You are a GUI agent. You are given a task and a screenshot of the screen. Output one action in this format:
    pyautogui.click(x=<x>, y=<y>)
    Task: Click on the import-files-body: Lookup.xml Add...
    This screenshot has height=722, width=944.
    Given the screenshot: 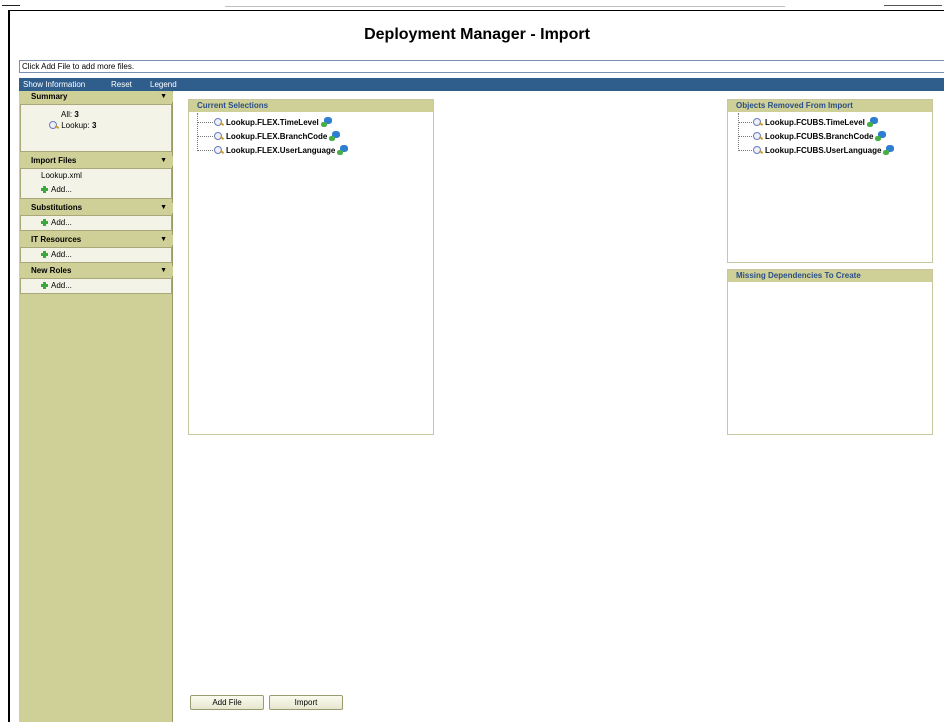 What is the action you would take?
    pyautogui.click(x=96, y=183)
    